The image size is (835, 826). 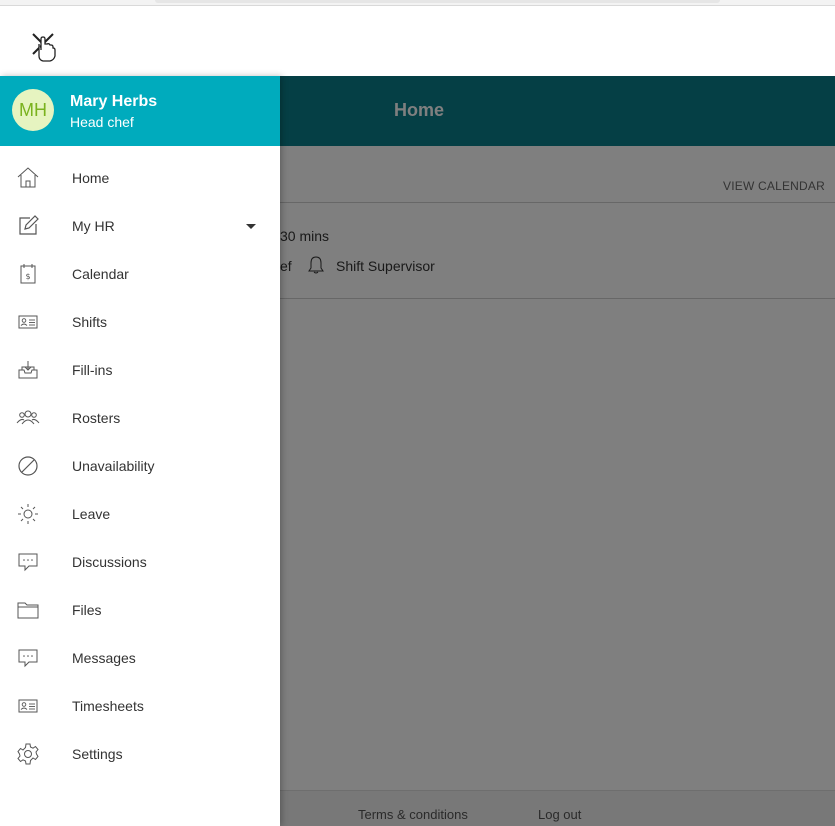 I want to click on block-icon, so click(x=28, y=466).